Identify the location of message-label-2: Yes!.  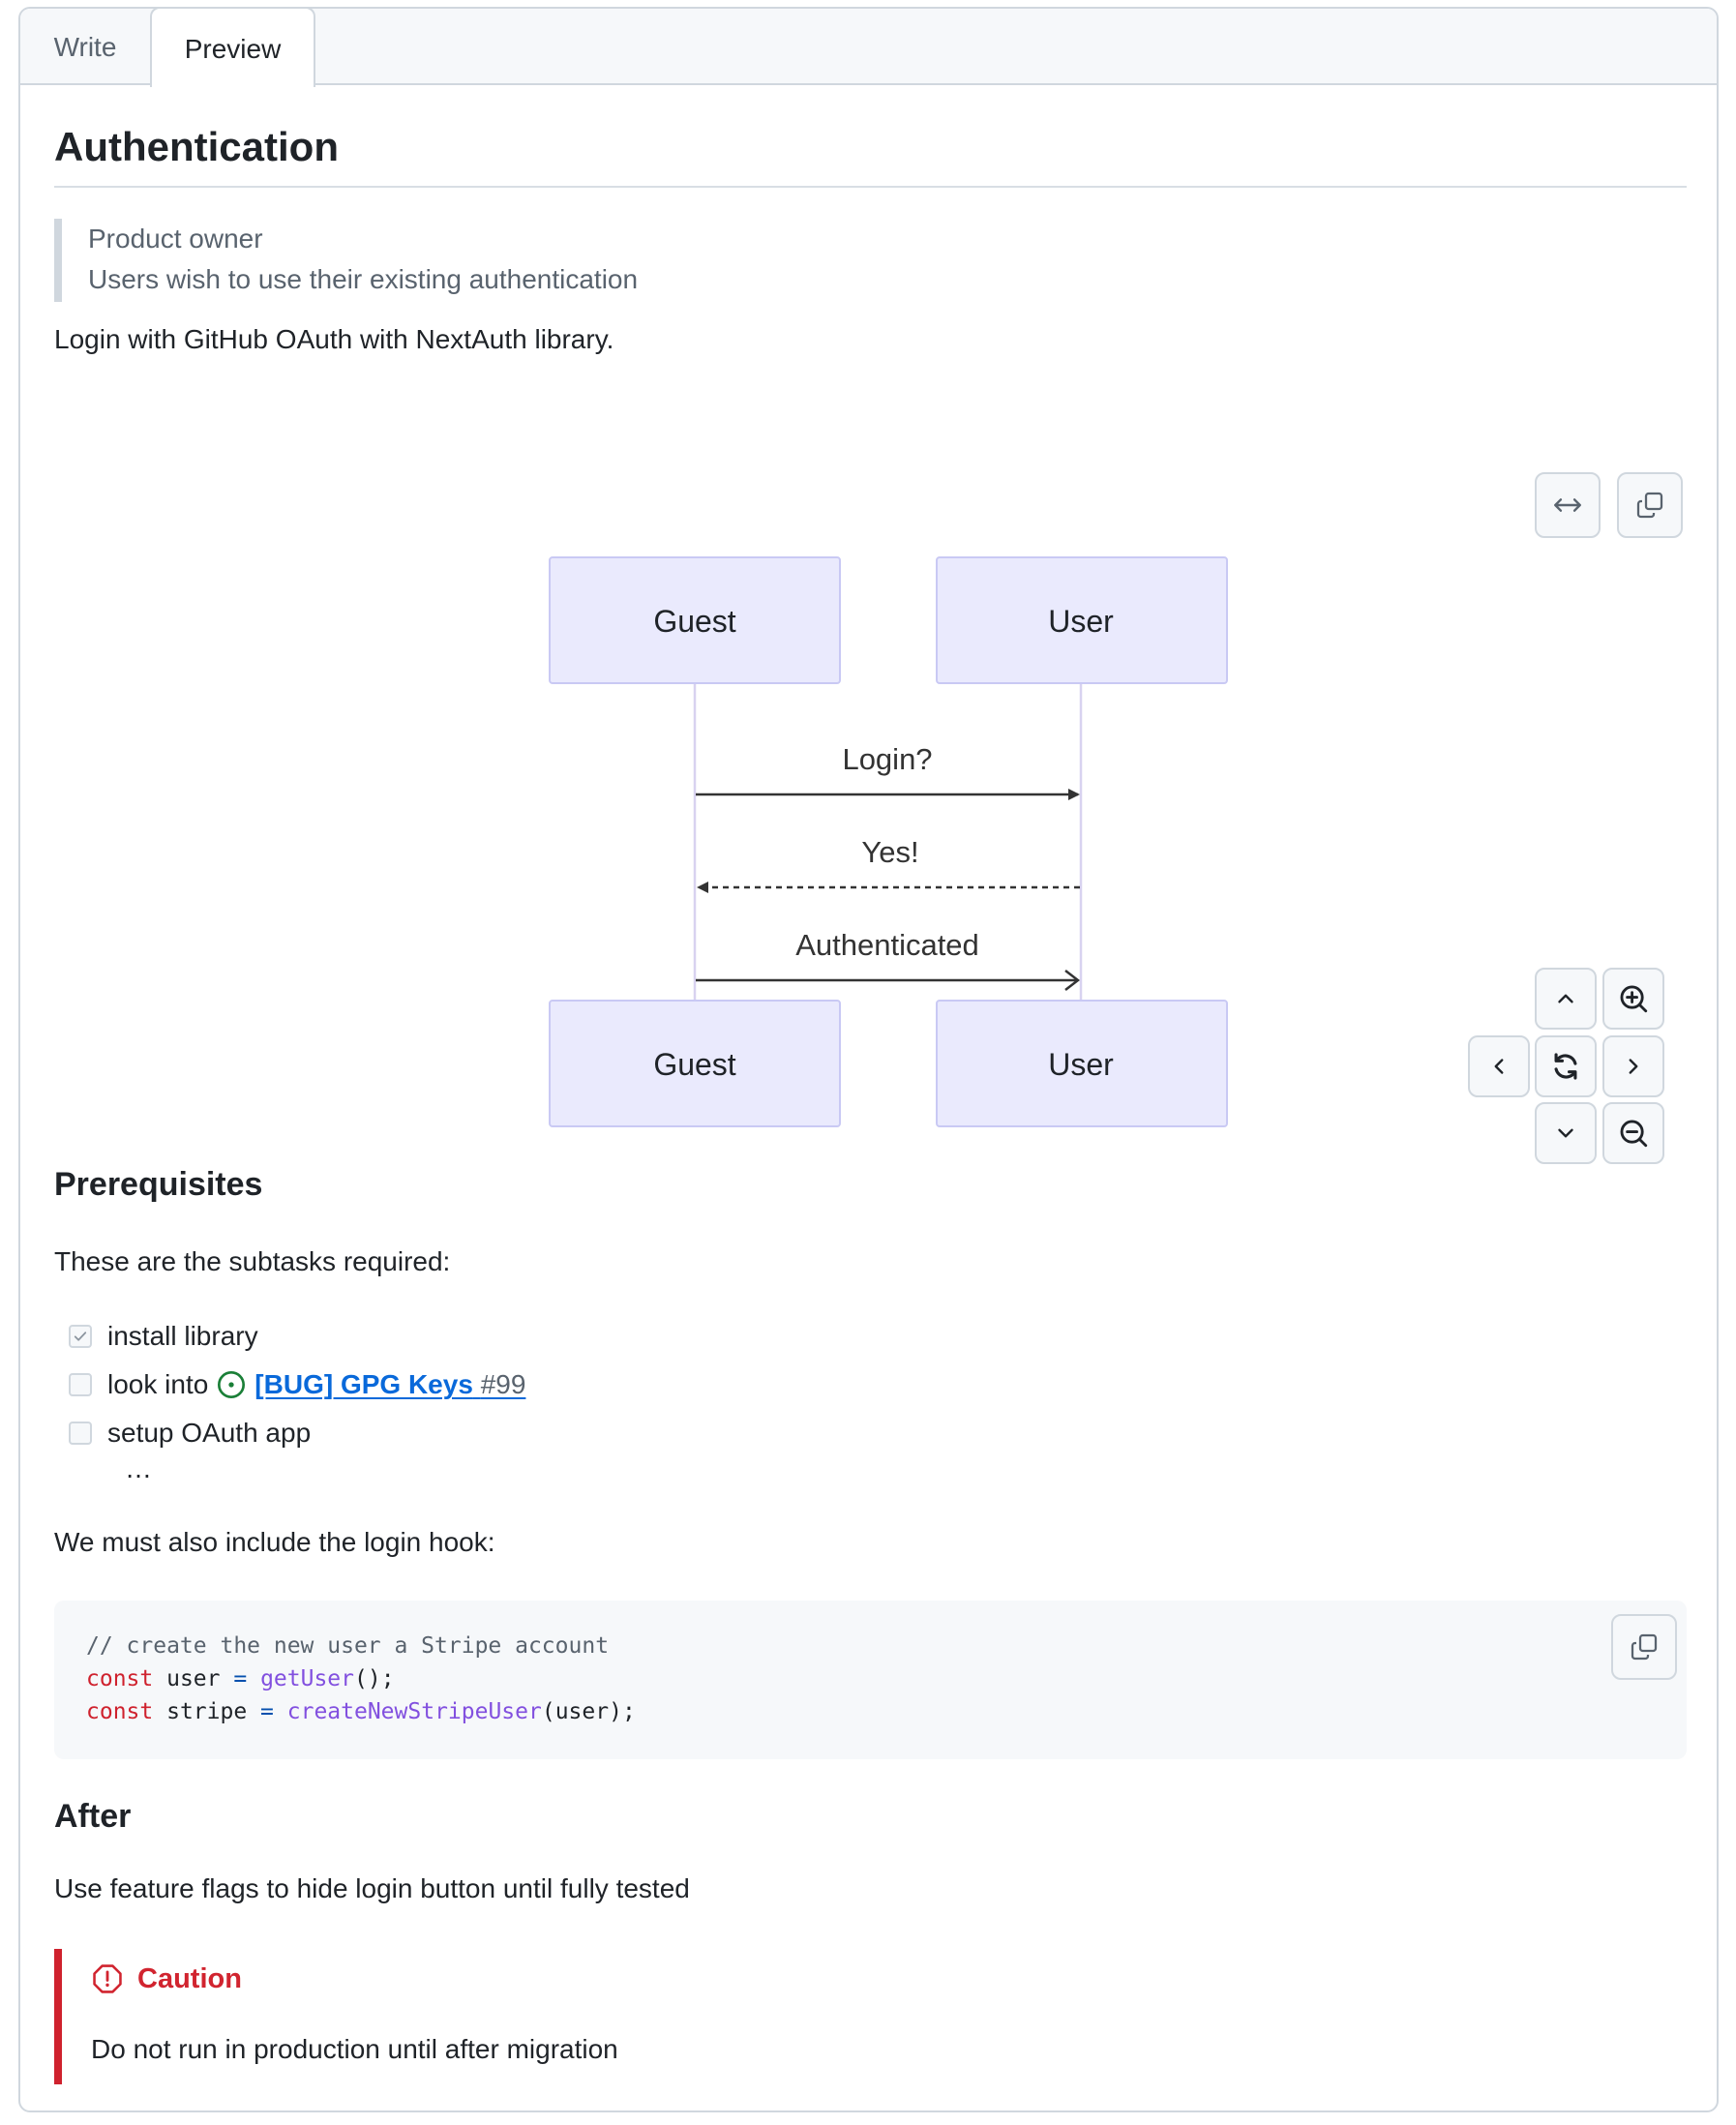
(889, 852).